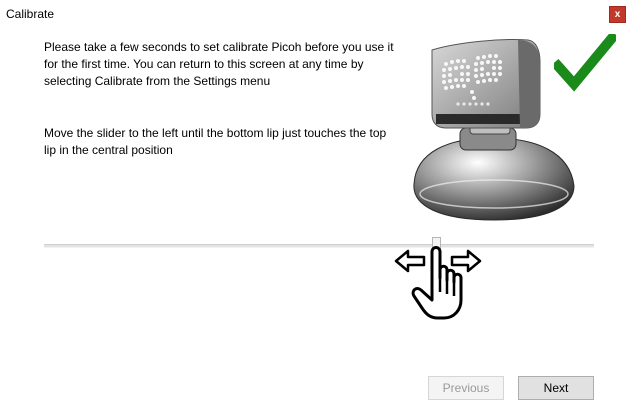 The width and height of the screenshot is (632, 409). I want to click on arrow-left-icon, so click(410, 261).